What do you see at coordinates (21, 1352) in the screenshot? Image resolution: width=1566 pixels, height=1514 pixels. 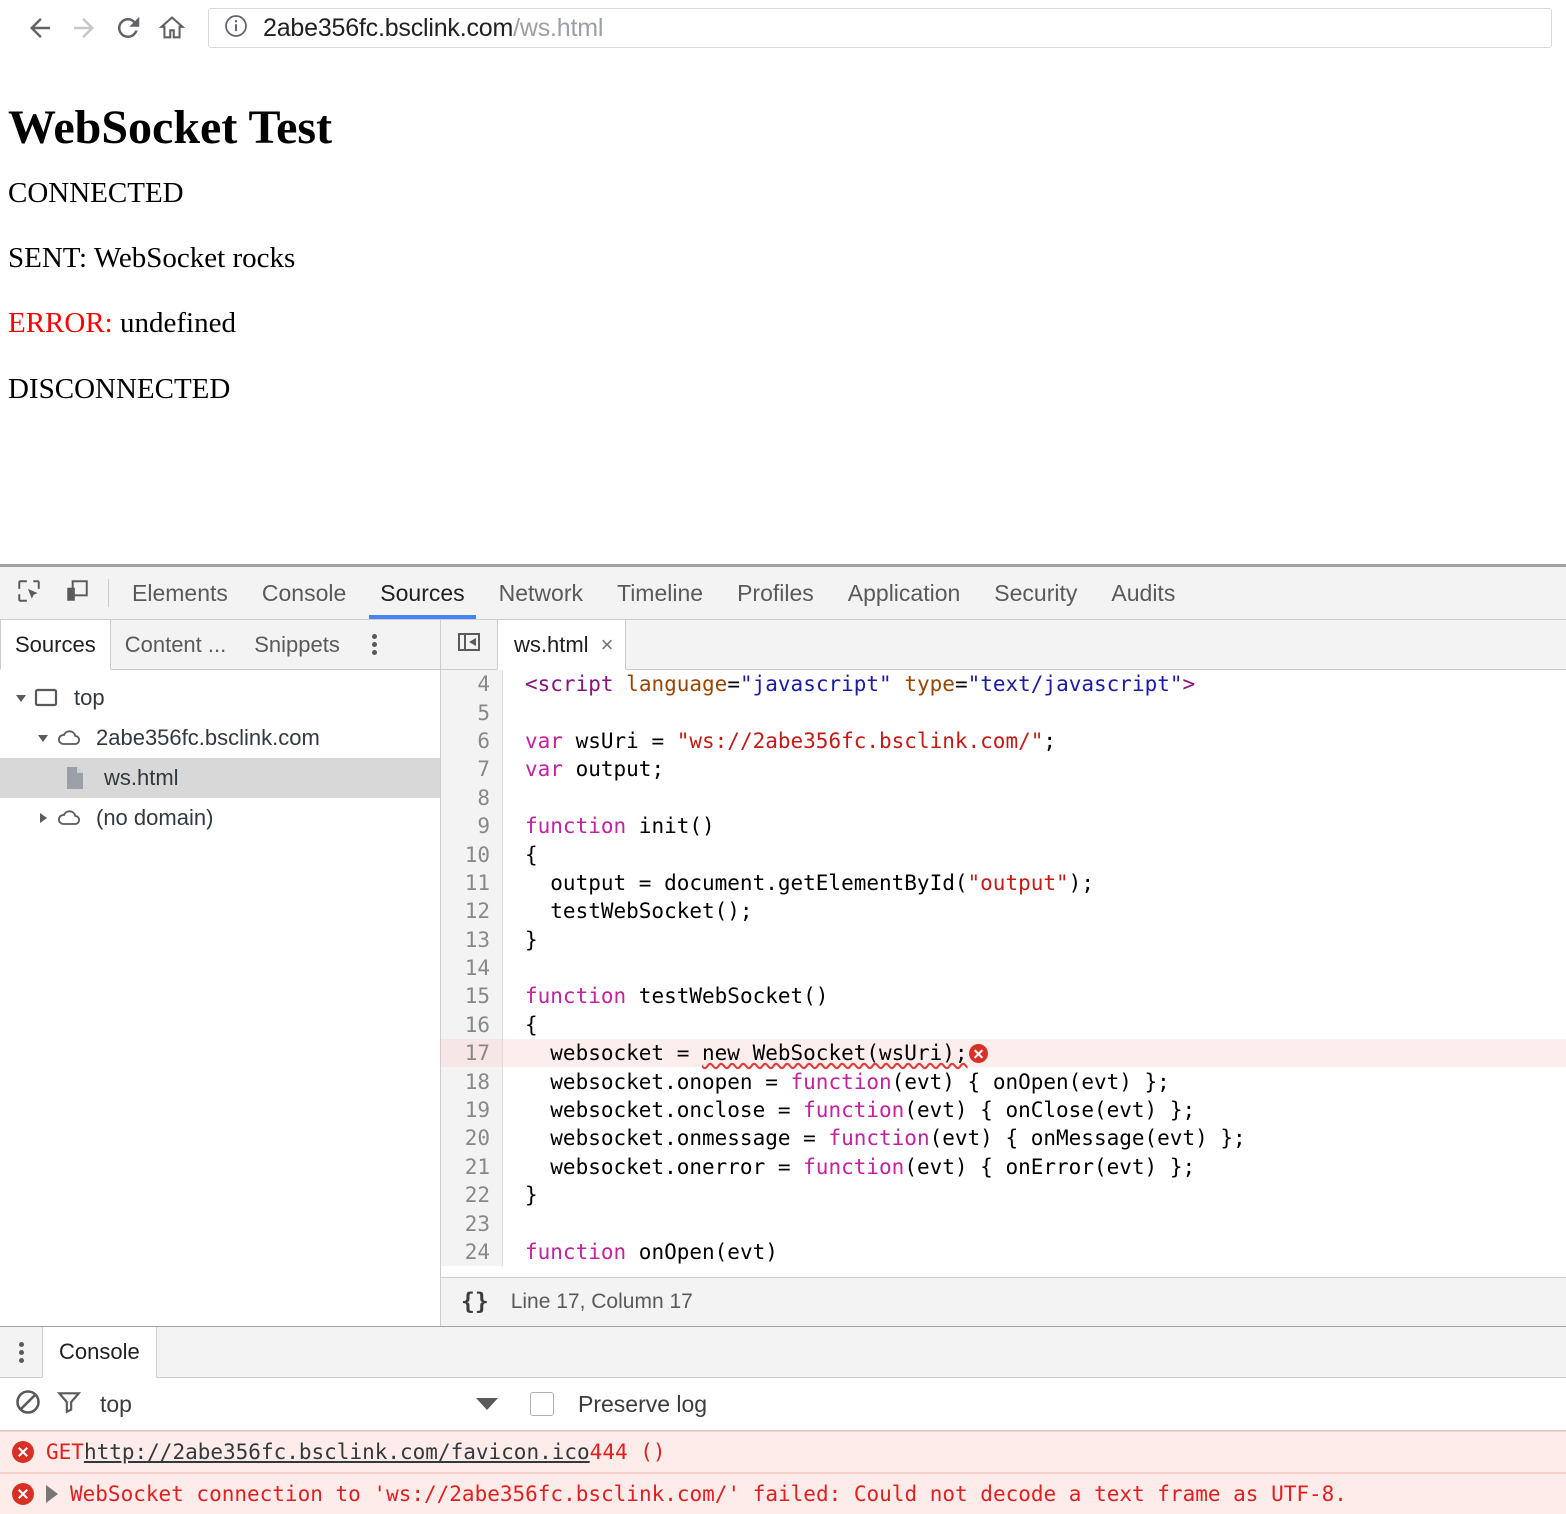 I see `drawer-more-button` at bounding box center [21, 1352].